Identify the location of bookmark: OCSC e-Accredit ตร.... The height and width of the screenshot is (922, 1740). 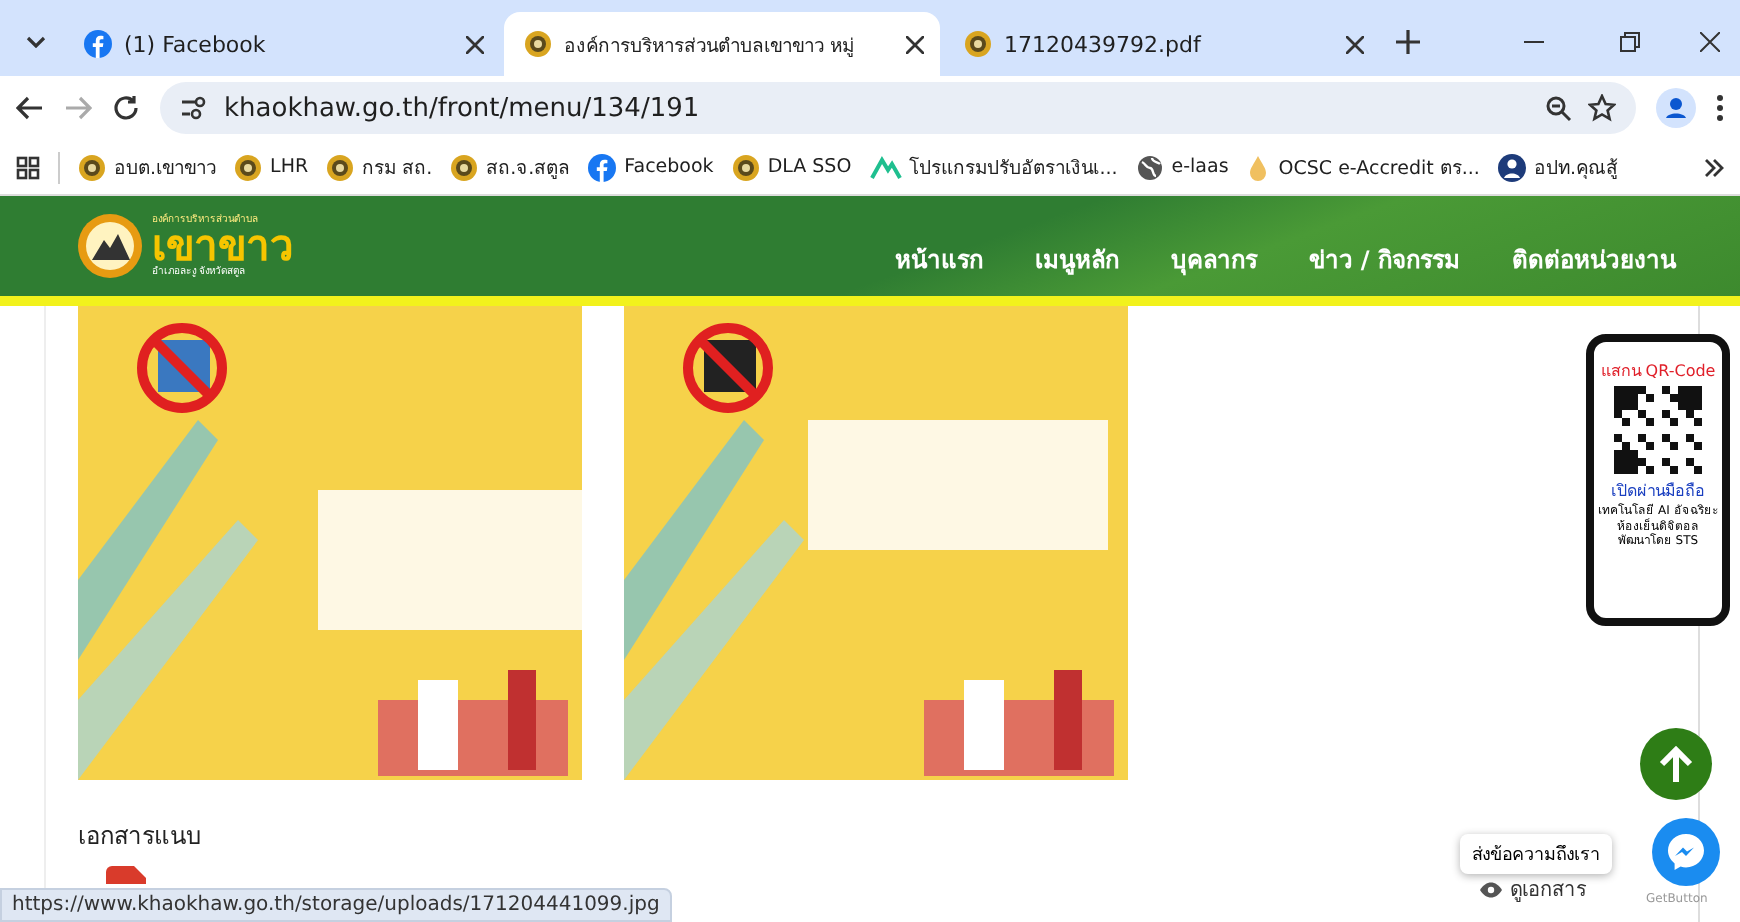
(1363, 167).